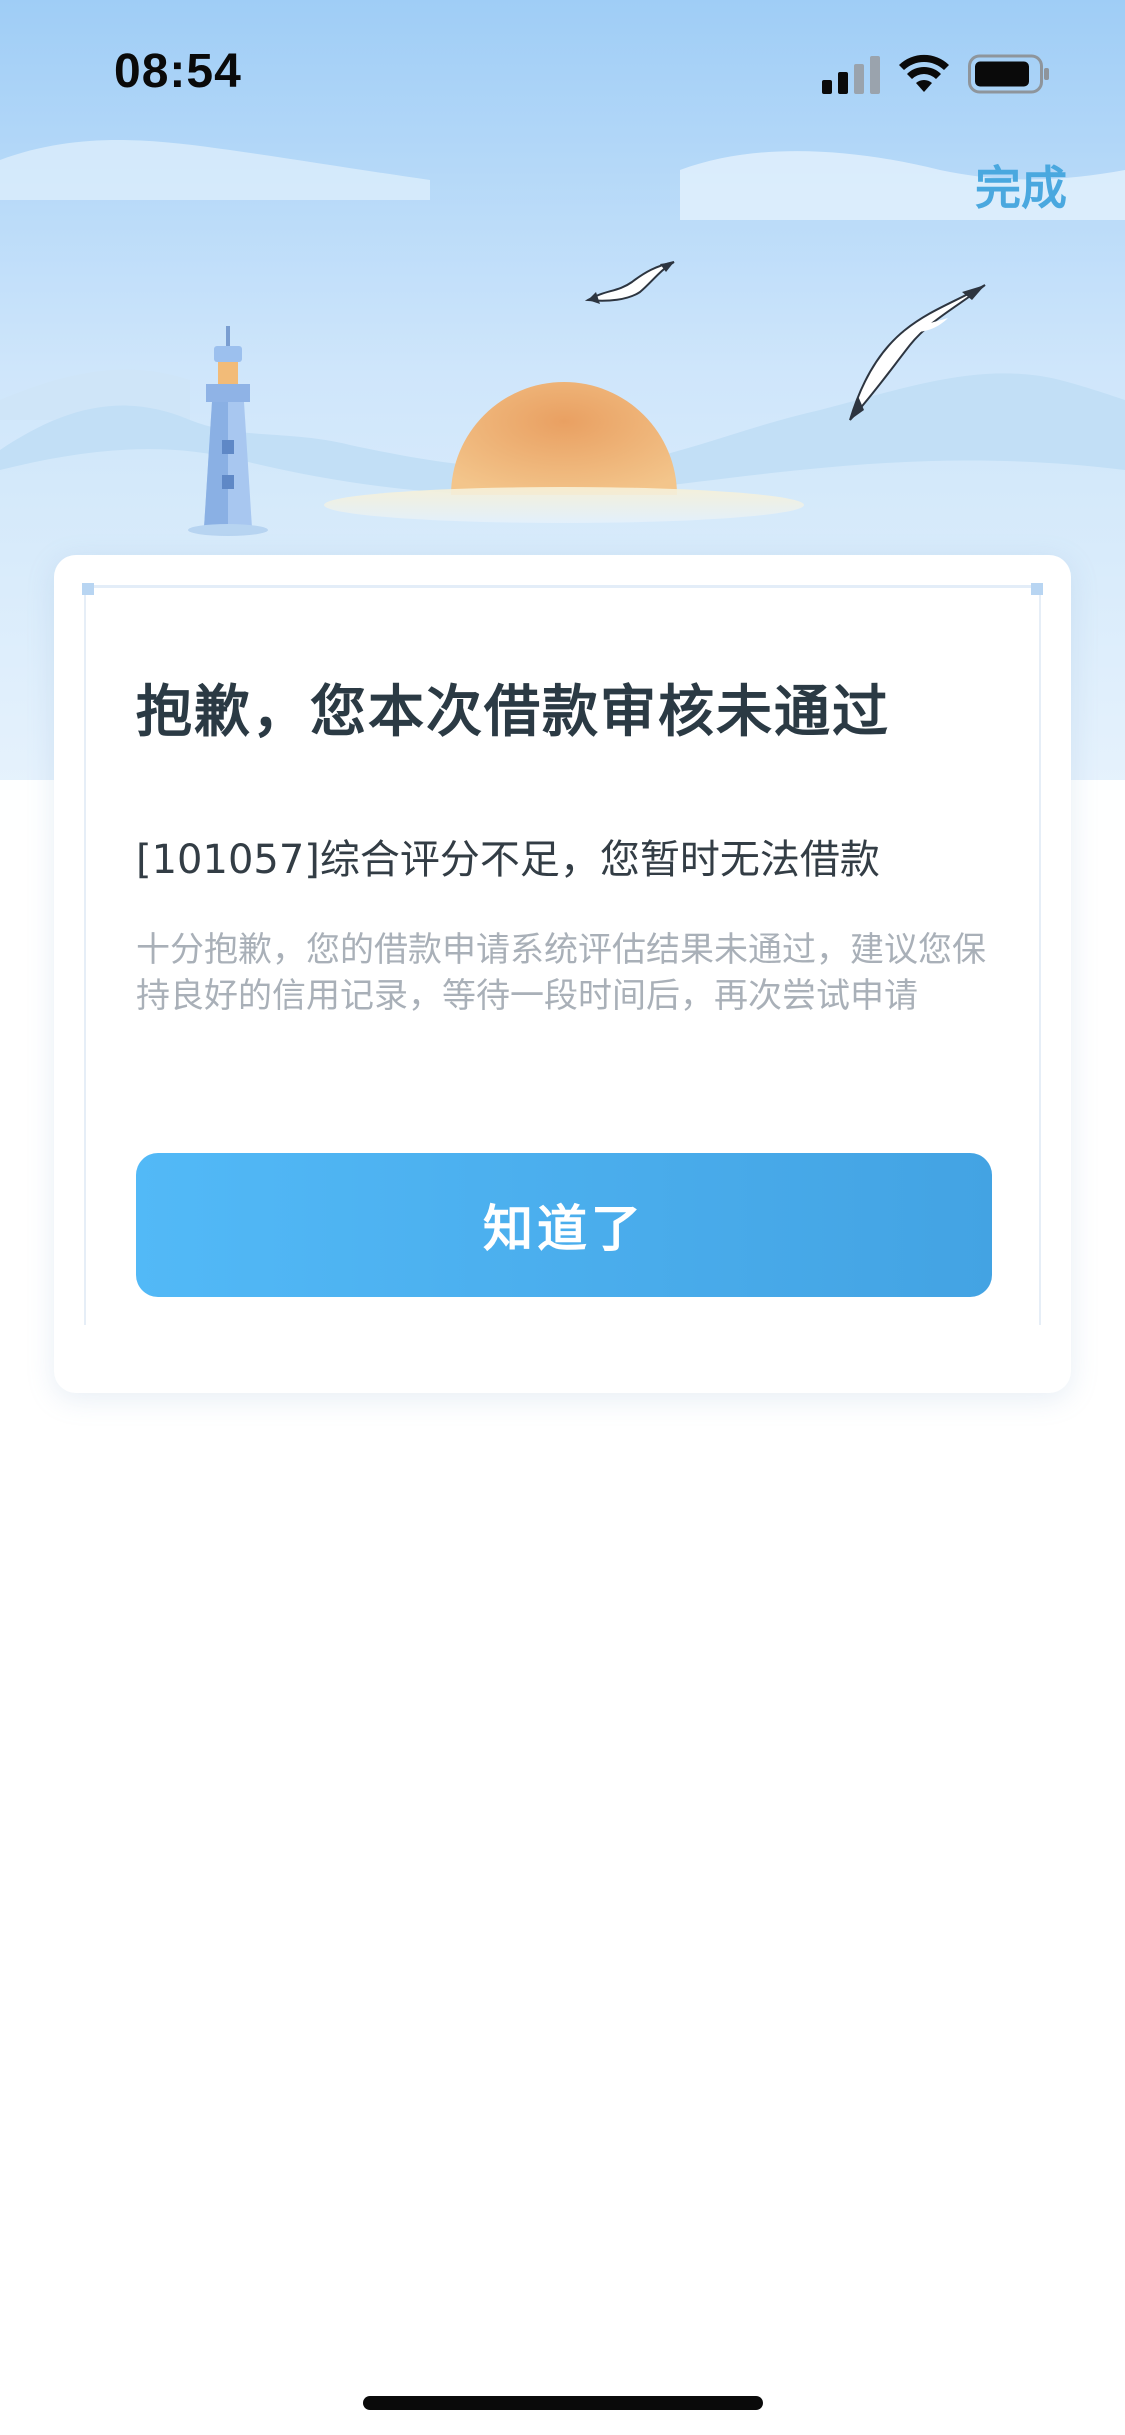  What do you see at coordinates (1008, 74) in the screenshot?
I see `battery-icon` at bounding box center [1008, 74].